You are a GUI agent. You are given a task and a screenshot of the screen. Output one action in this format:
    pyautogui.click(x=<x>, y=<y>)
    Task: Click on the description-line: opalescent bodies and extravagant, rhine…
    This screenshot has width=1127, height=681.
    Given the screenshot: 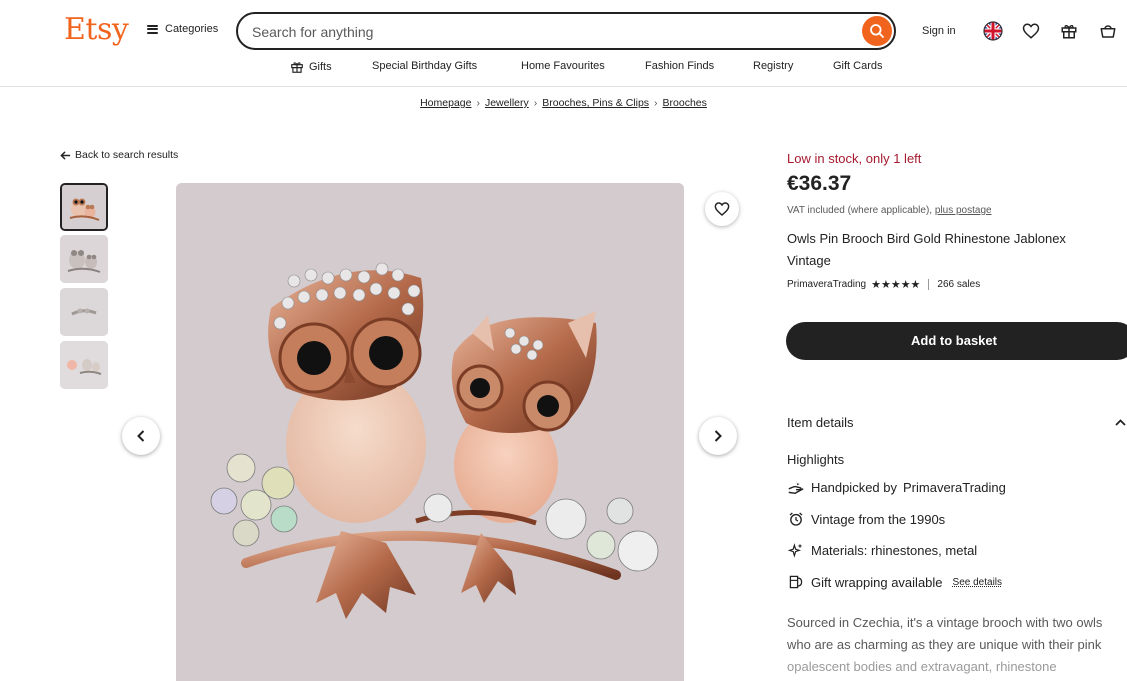 What is the action you would take?
    pyautogui.click(x=922, y=666)
    